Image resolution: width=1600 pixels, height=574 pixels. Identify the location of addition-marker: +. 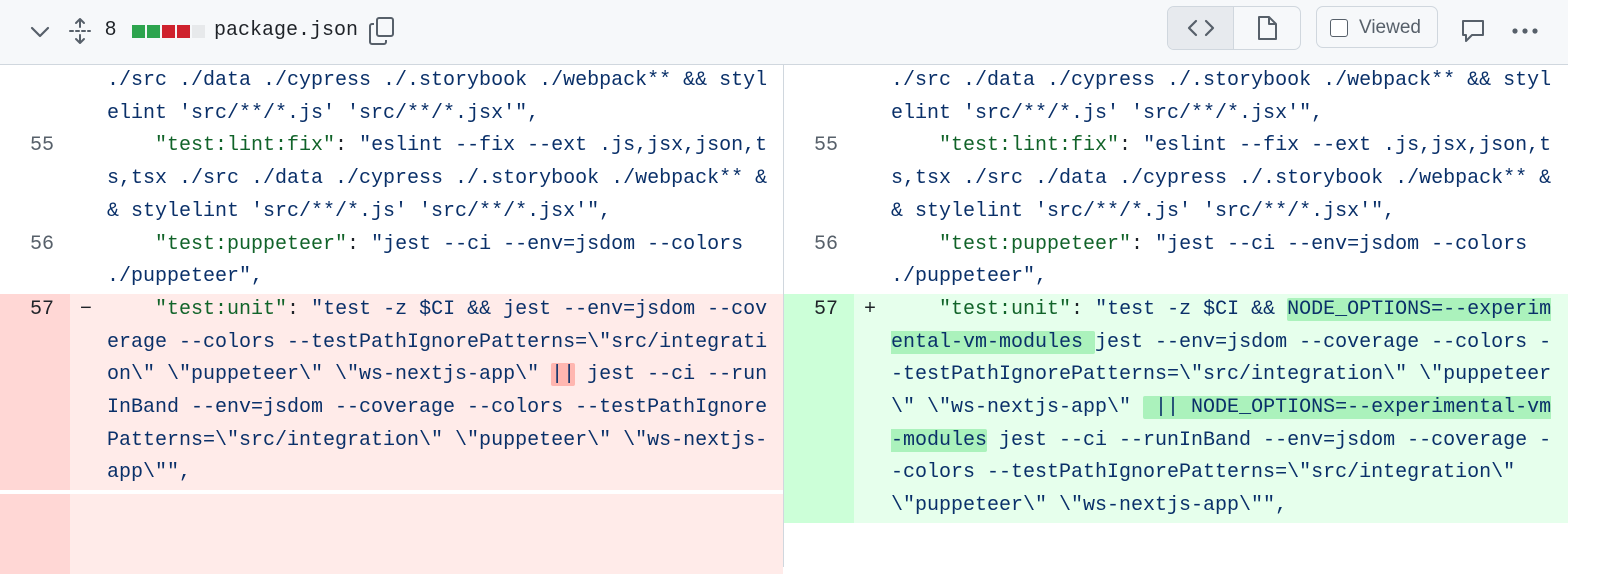
(870, 309).